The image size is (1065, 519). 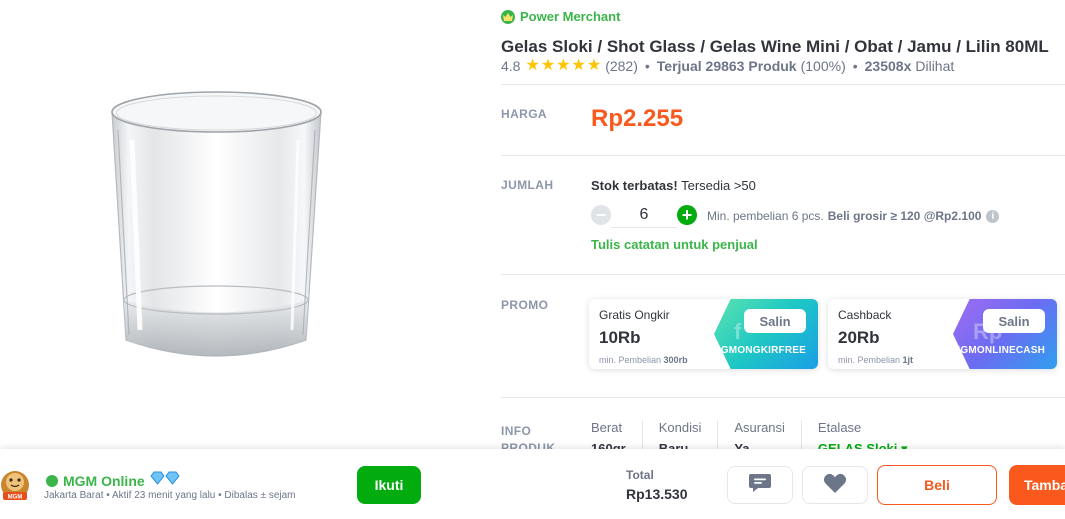 I want to click on promo-details: Cashback 20Rb min. Pembelian 1jt, so click(x=875, y=336).